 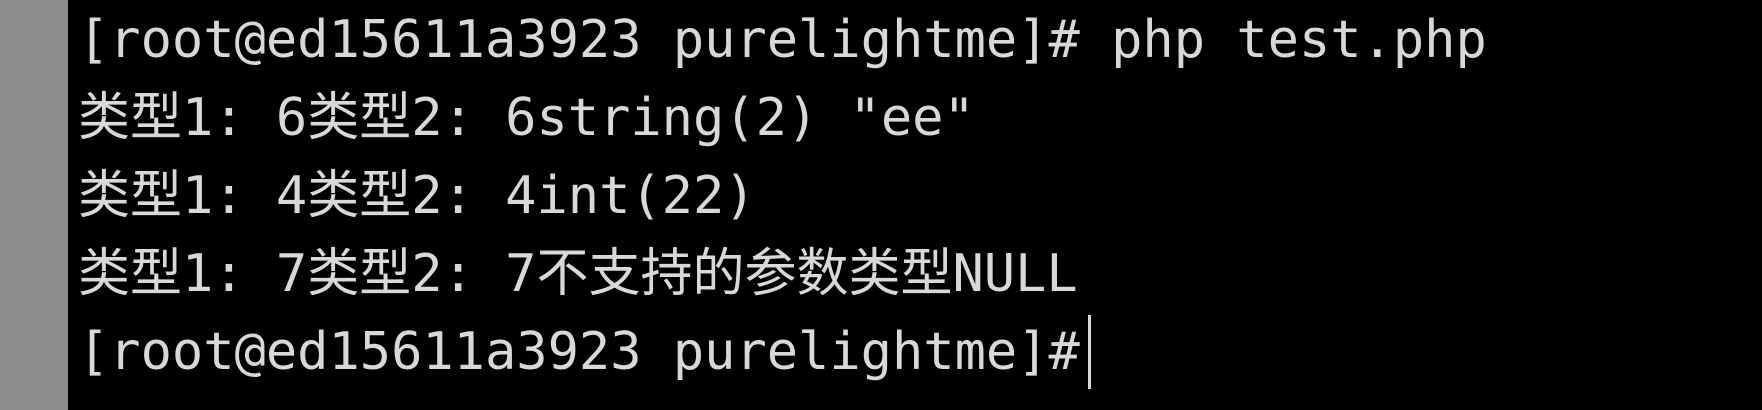 I want to click on text-cursor, so click(x=1089, y=352).